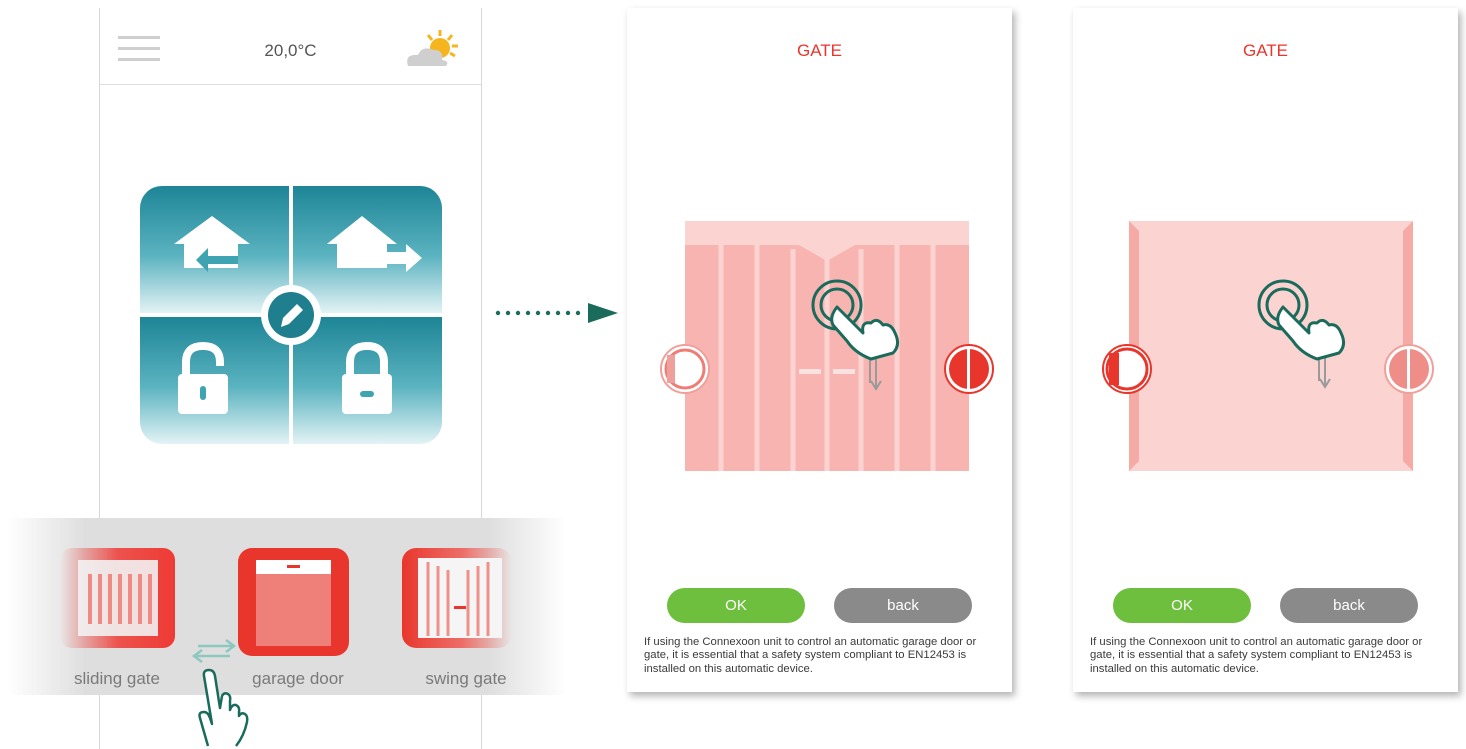  What do you see at coordinates (556, 313) in the screenshot?
I see `flow-arrow-icon` at bounding box center [556, 313].